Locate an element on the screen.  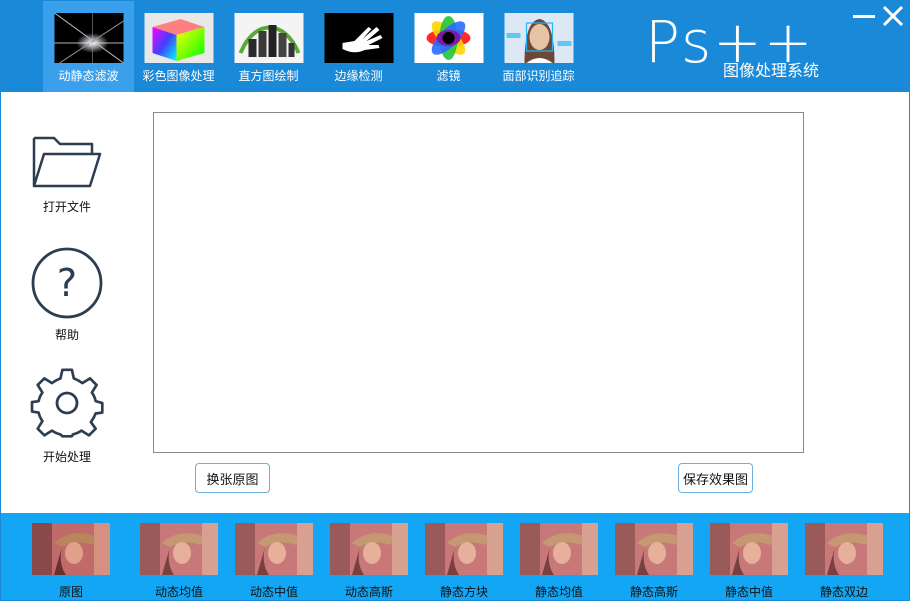
sample-label: 静态高斯 is located at coordinates (653, 592).